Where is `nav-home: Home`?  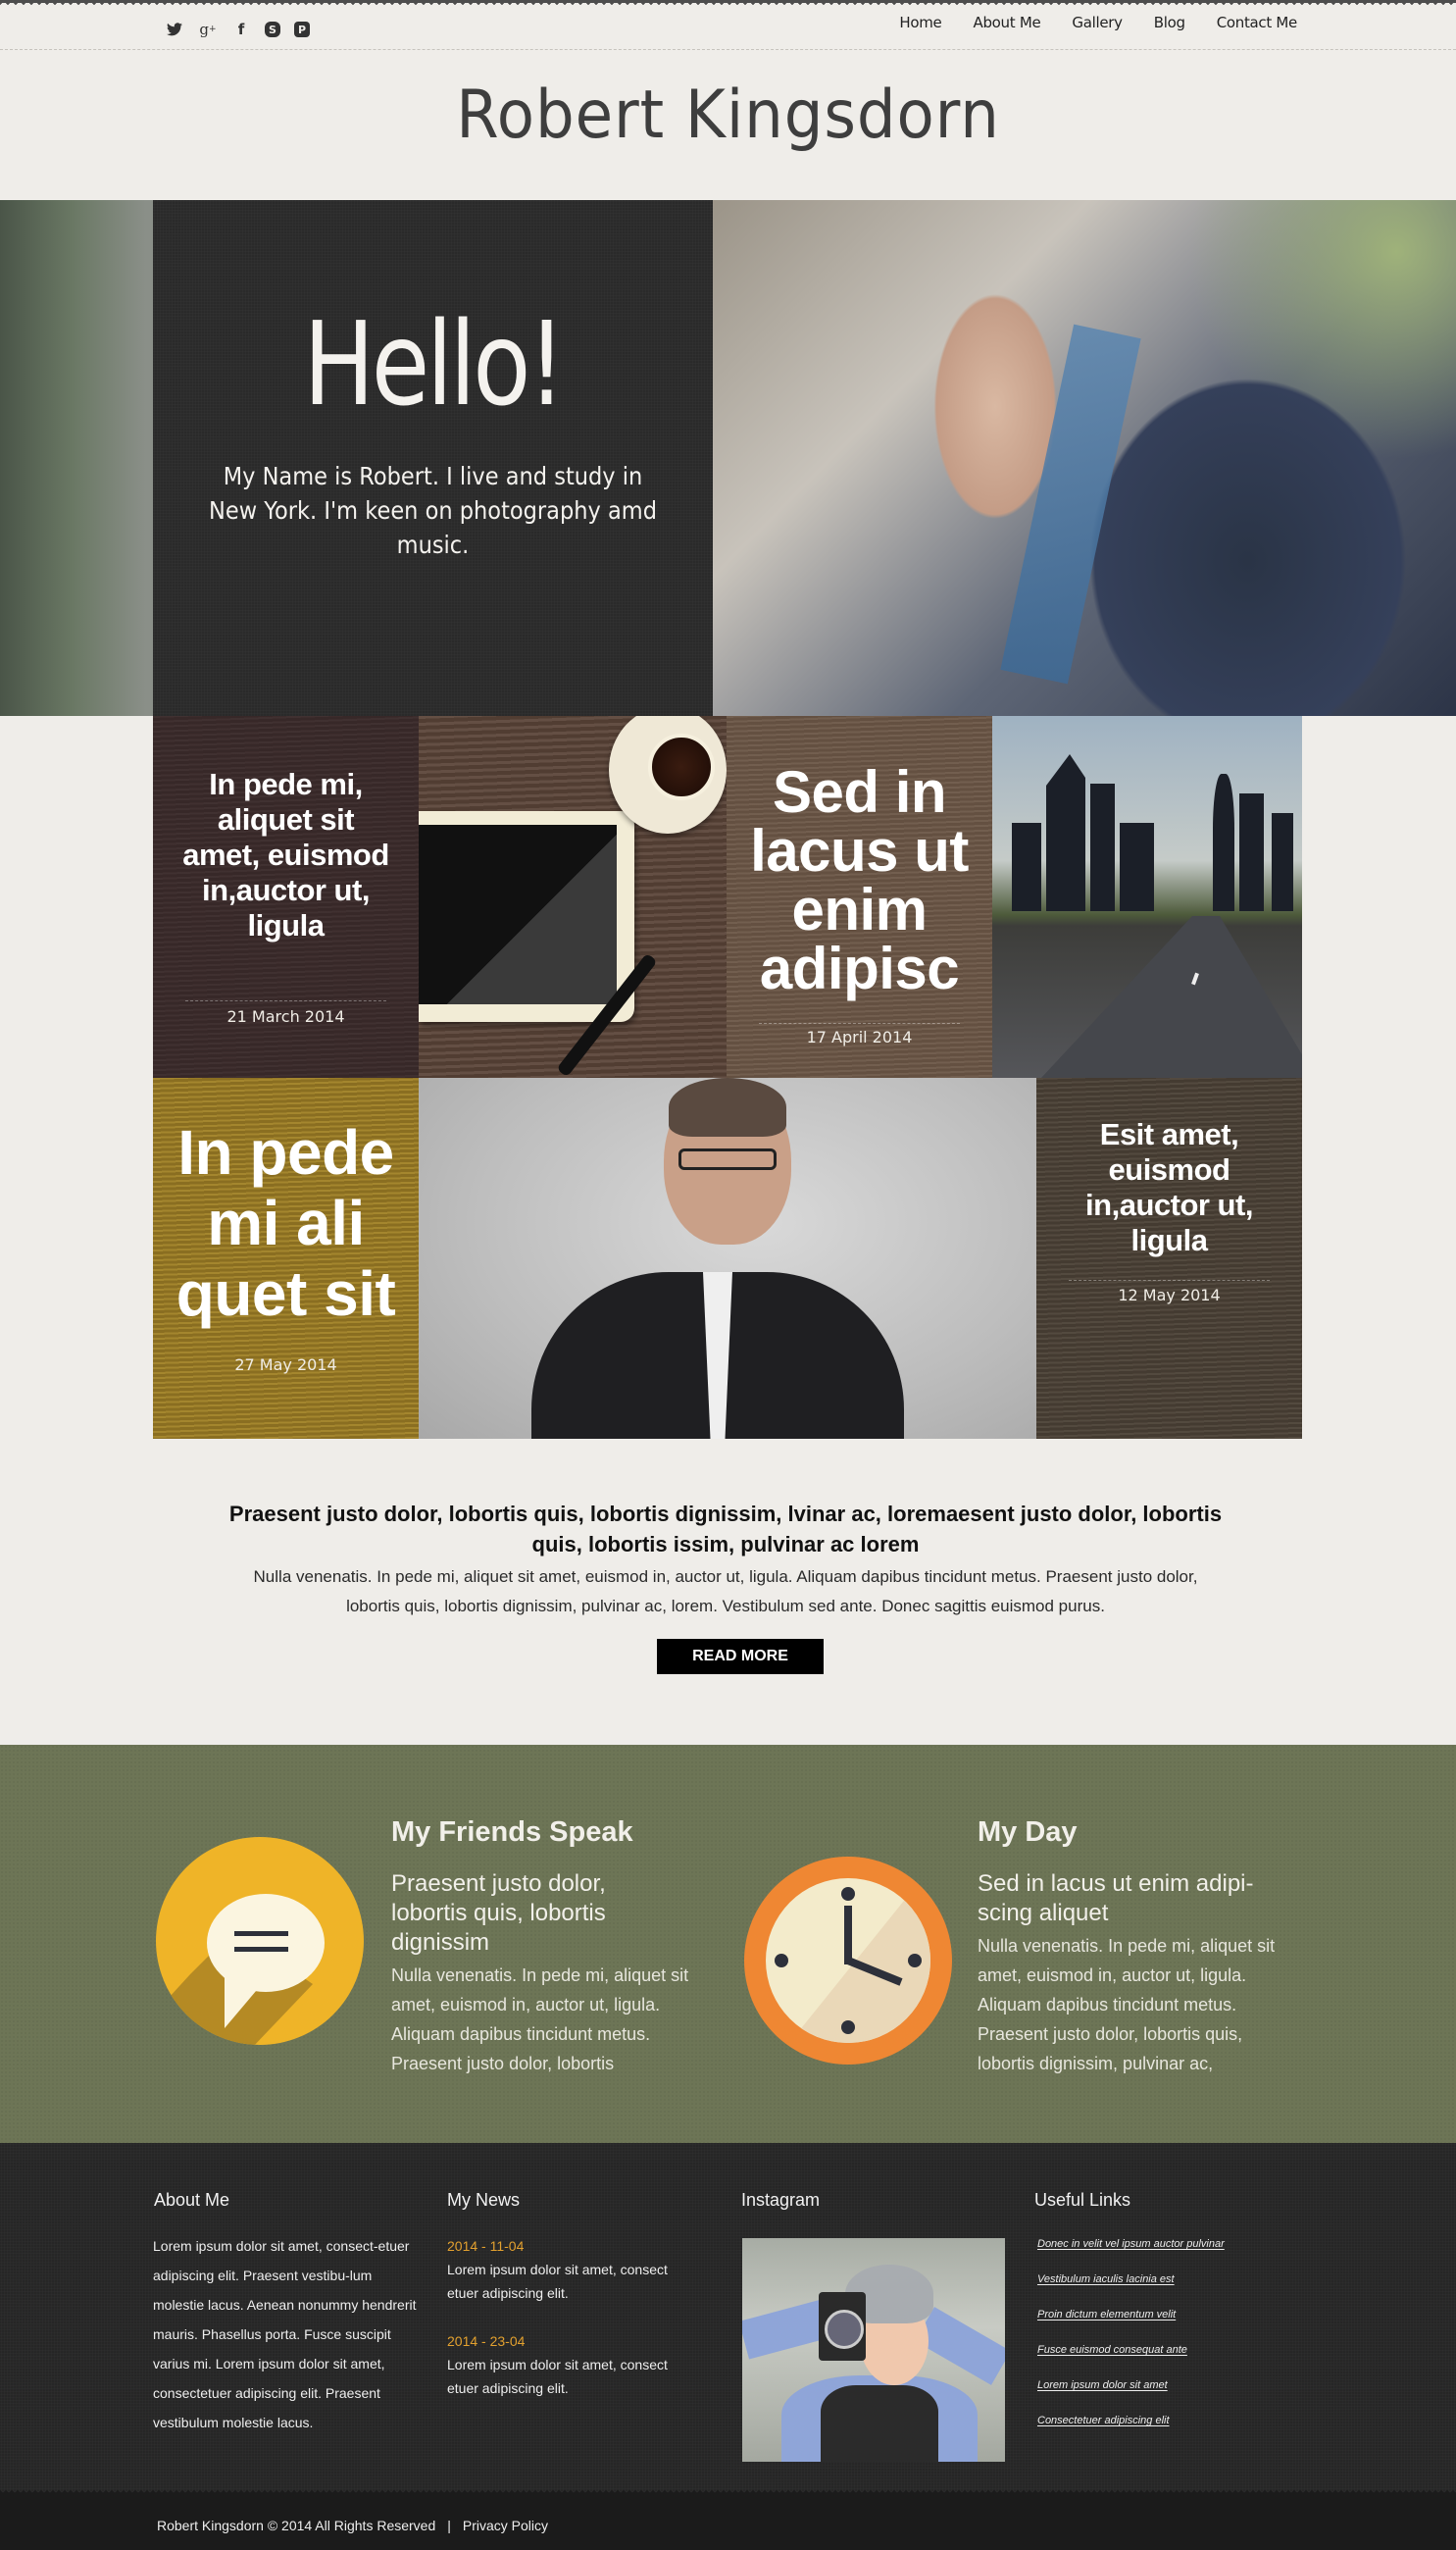 nav-home: Home is located at coordinates (920, 22).